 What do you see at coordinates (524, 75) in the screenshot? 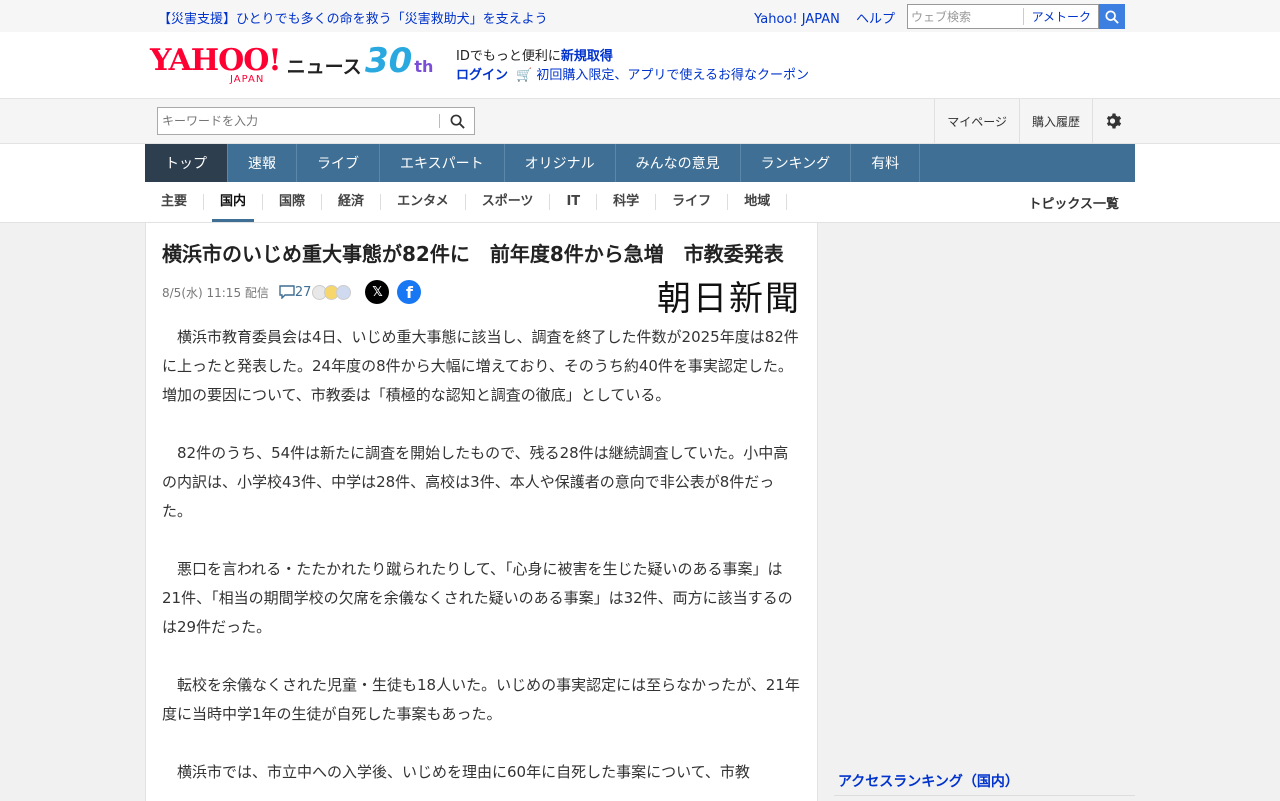
I see `cart-icon: 🛒` at bounding box center [524, 75].